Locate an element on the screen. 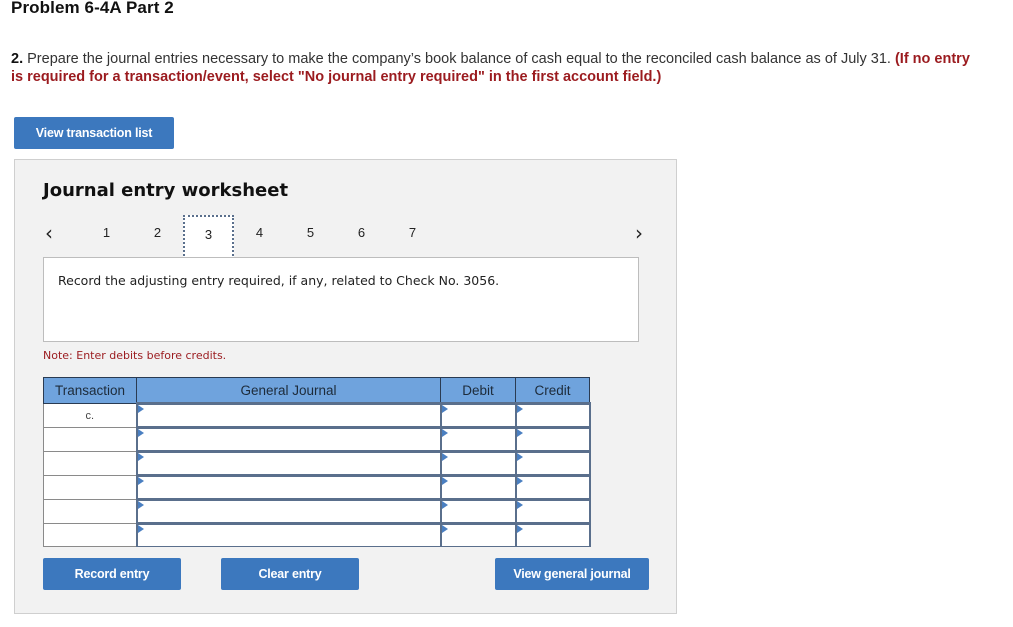  header-transaction: Transaction is located at coordinates (90, 390).